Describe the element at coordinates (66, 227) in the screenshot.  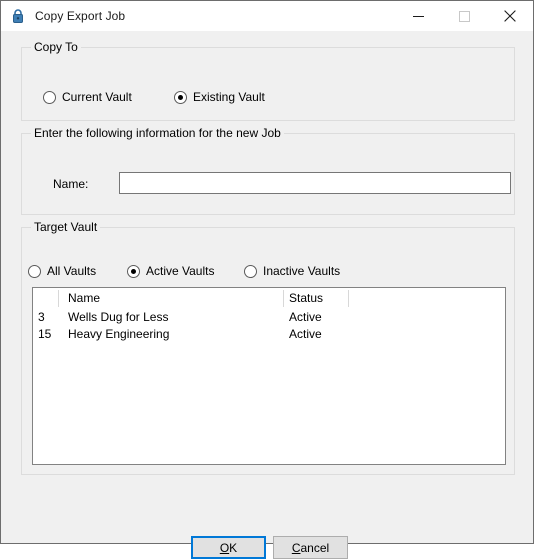
I see `target-vault-legend: Target Vault` at that location.